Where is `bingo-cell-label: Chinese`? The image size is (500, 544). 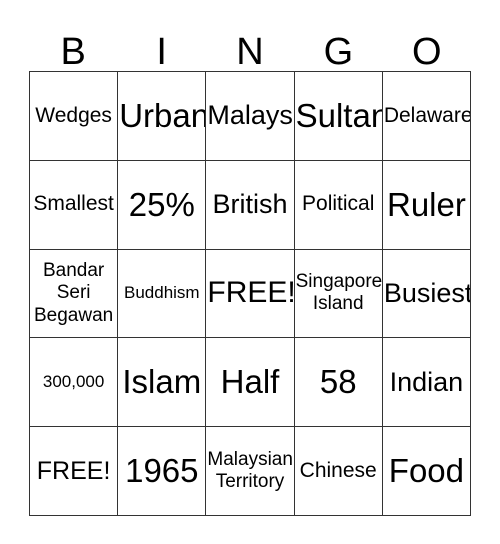
bingo-cell-label: Chinese is located at coordinates (338, 470).